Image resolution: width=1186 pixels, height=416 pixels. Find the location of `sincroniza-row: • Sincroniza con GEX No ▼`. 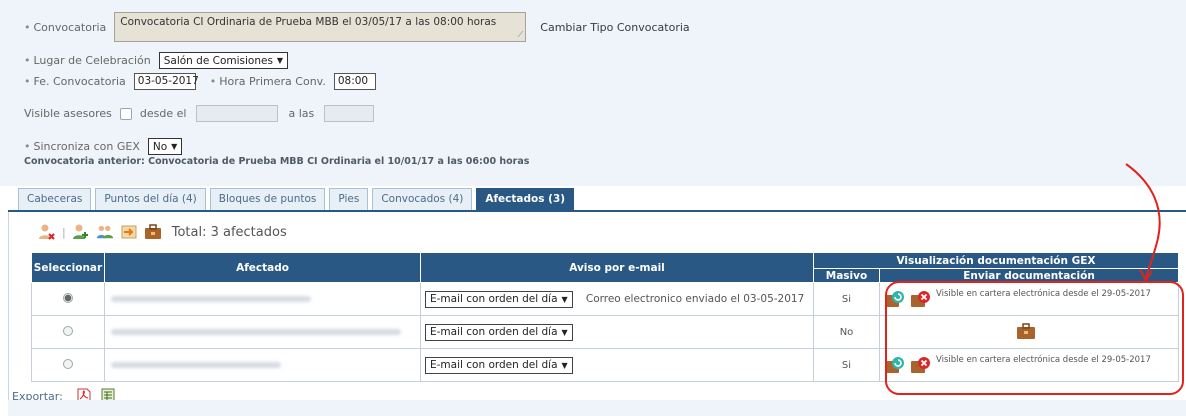

sincroniza-row: • Sincroniza con GEX No ▼ is located at coordinates (103, 146).